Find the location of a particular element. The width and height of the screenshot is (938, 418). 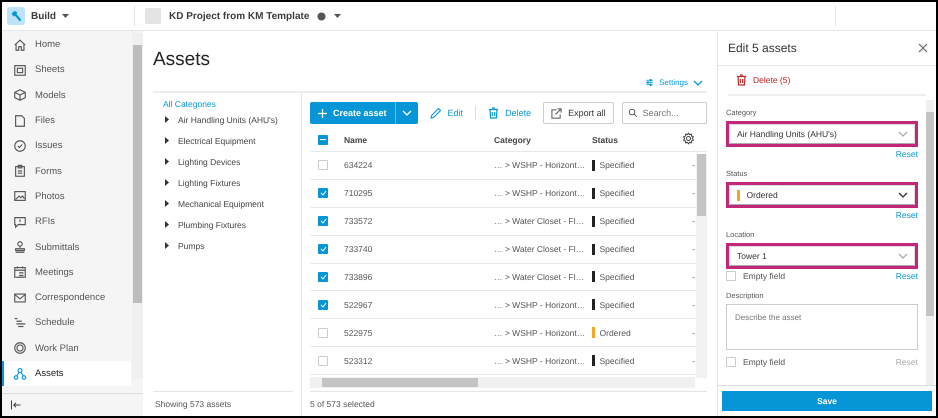

list-icon is located at coordinates (20, 323).